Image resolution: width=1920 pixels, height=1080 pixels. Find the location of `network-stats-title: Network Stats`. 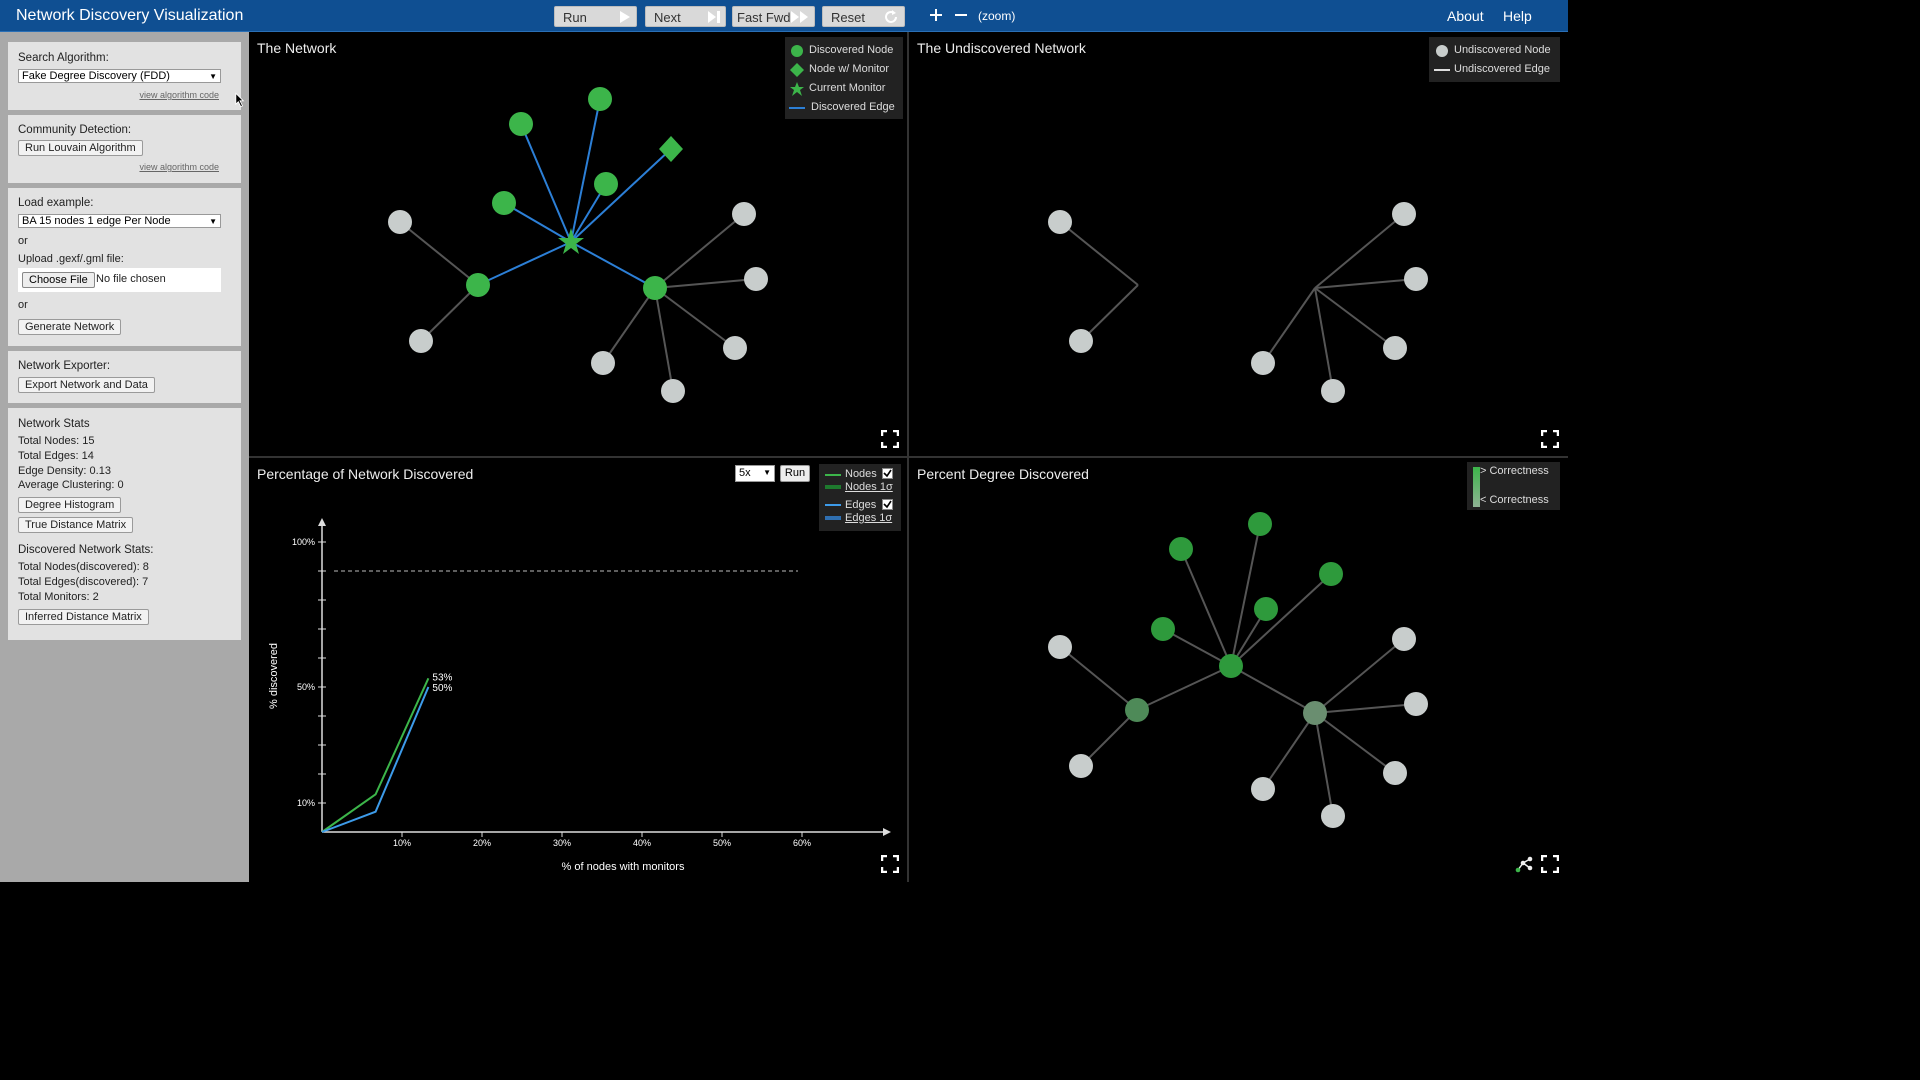

network-stats-title: Network Stats is located at coordinates (54, 424).